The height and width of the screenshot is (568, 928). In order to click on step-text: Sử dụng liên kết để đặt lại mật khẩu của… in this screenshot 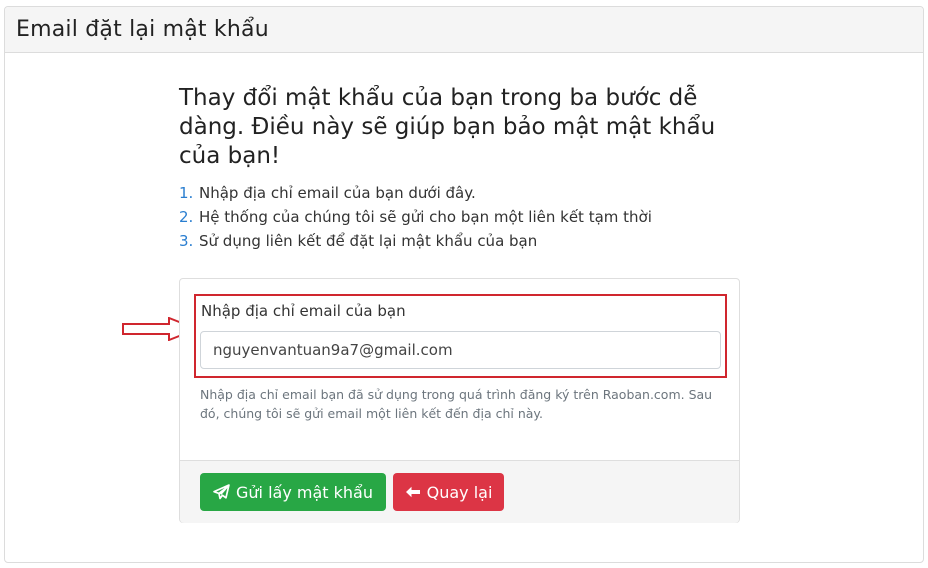, I will do `click(368, 241)`.